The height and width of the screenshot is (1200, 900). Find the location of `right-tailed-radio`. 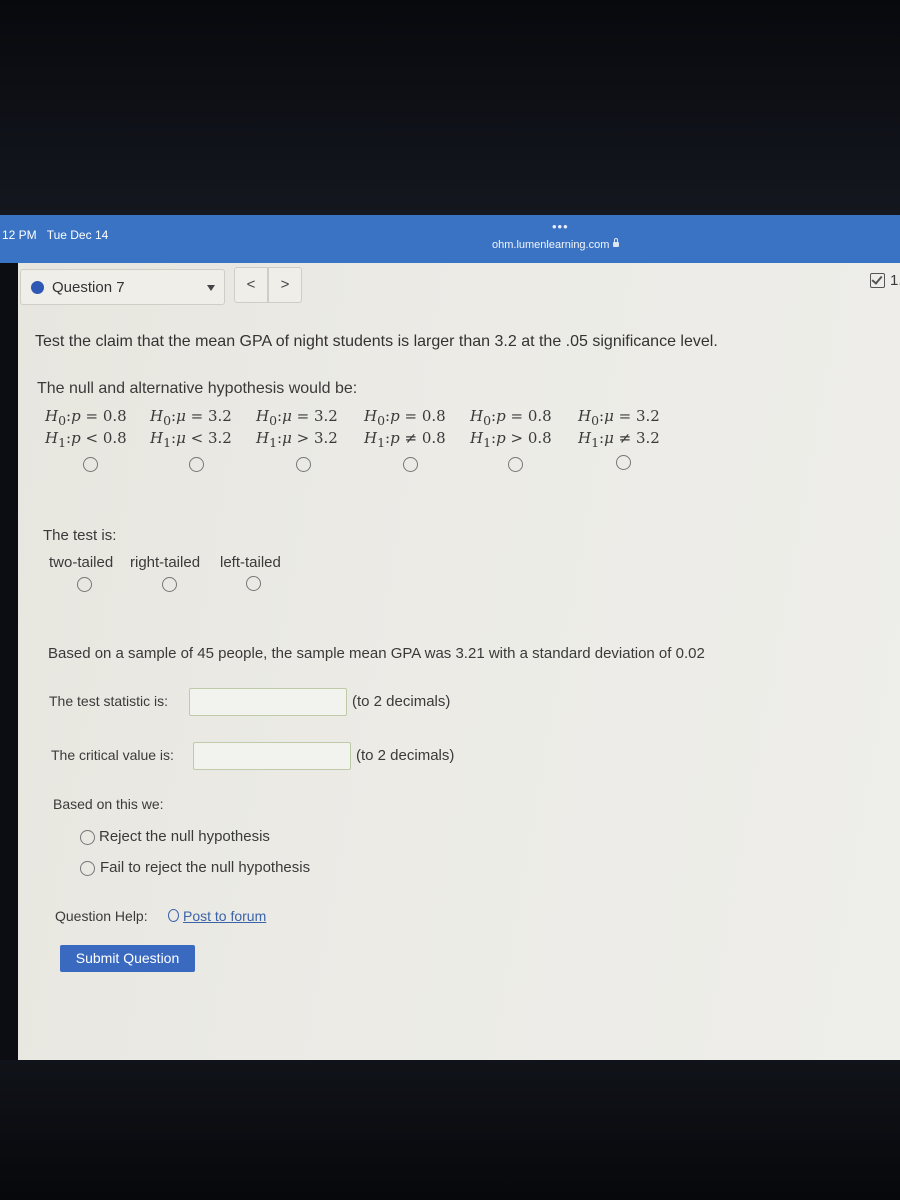

right-tailed-radio is located at coordinates (169, 584).